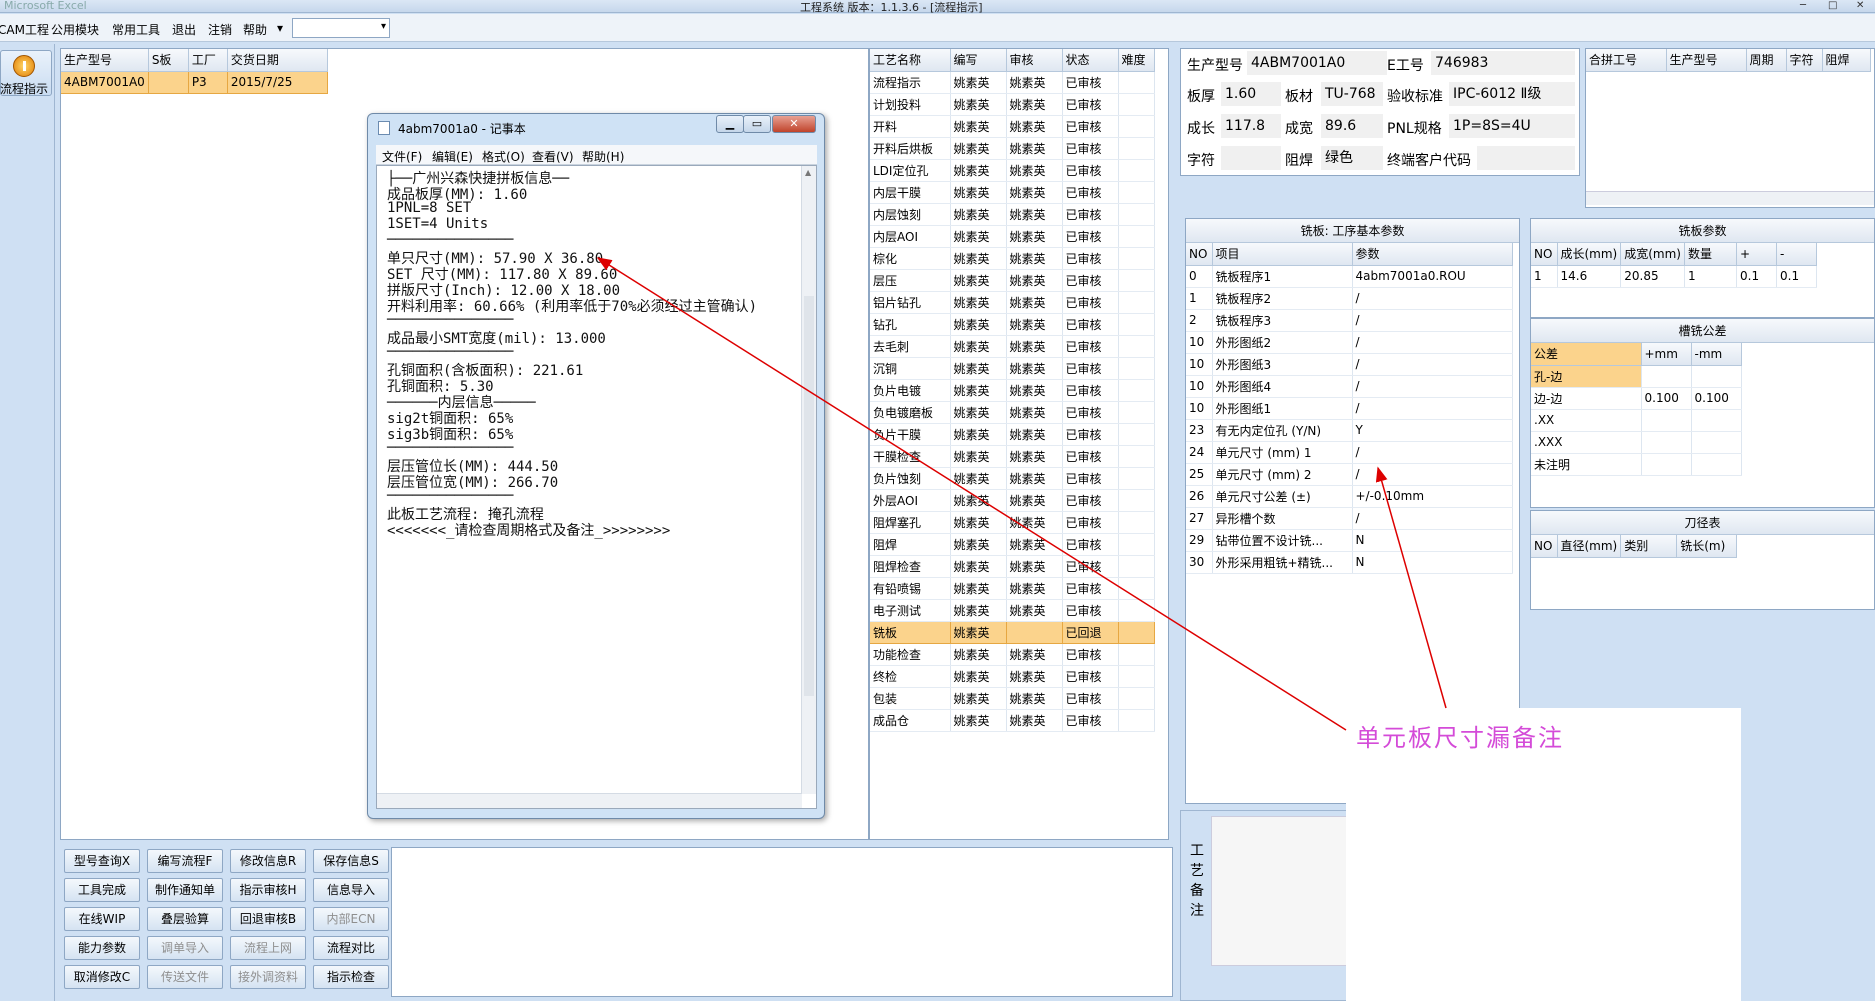 The image size is (1875, 1001). What do you see at coordinates (1589, 546) in the screenshot?
I see `col-header: 直径(mm)` at bounding box center [1589, 546].